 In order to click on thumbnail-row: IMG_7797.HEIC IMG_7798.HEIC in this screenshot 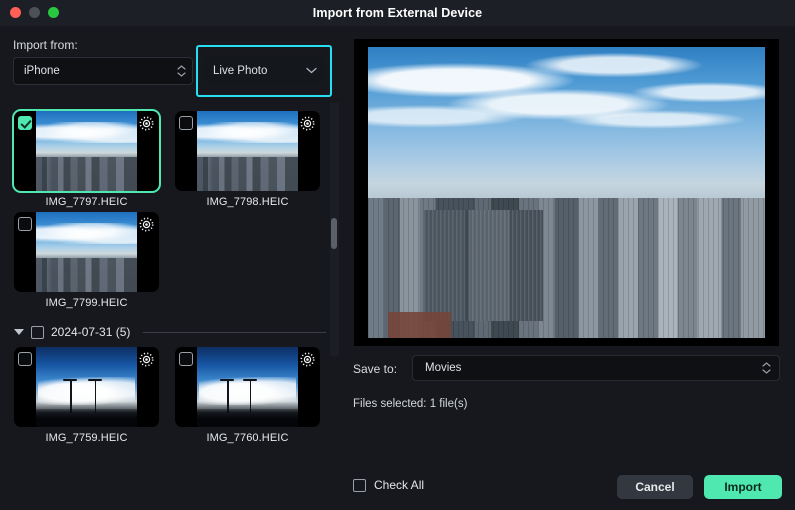, I will do `click(176, 160)`.